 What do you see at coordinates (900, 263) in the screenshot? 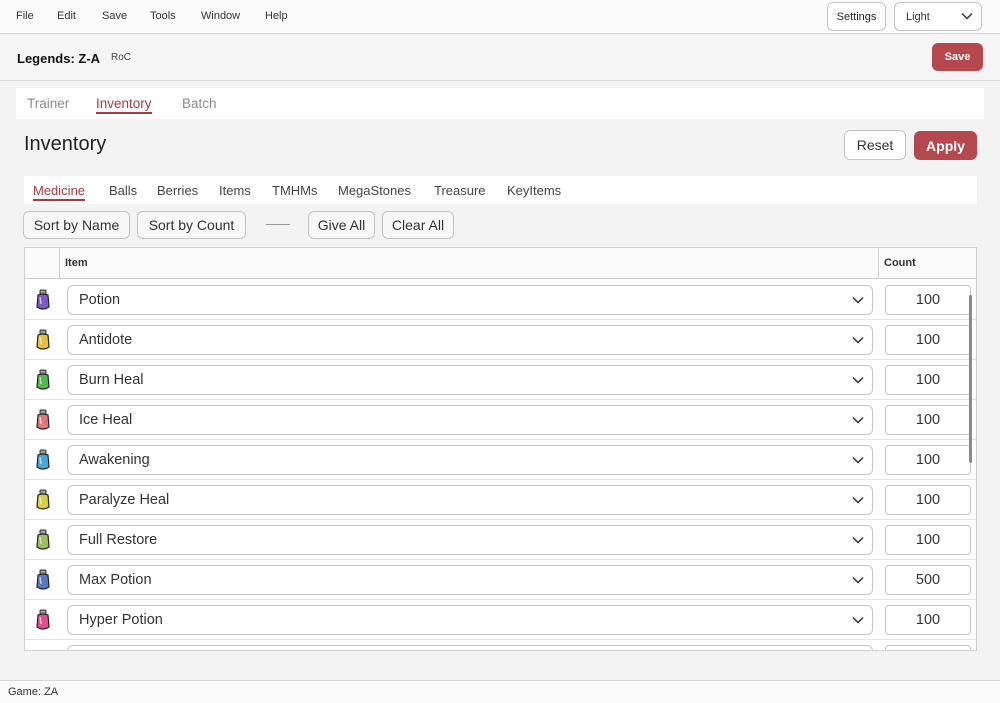
I see `count-column-header: Count` at bounding box center [900, 263].